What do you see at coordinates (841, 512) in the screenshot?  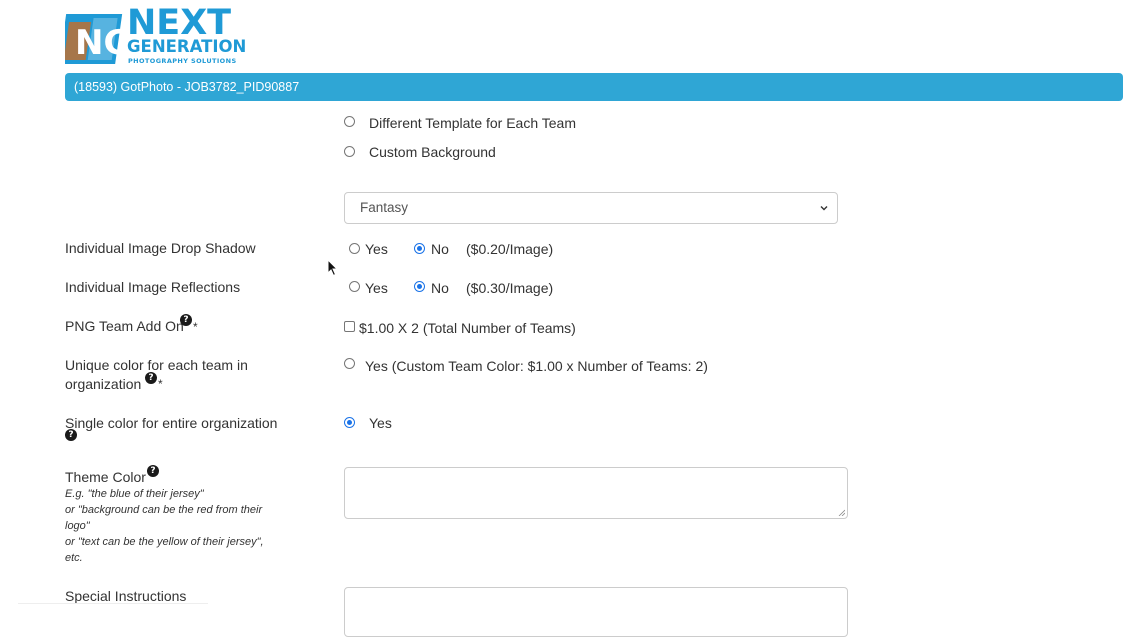 I see `resize-handle-icon` at bounding box center [841, 512].